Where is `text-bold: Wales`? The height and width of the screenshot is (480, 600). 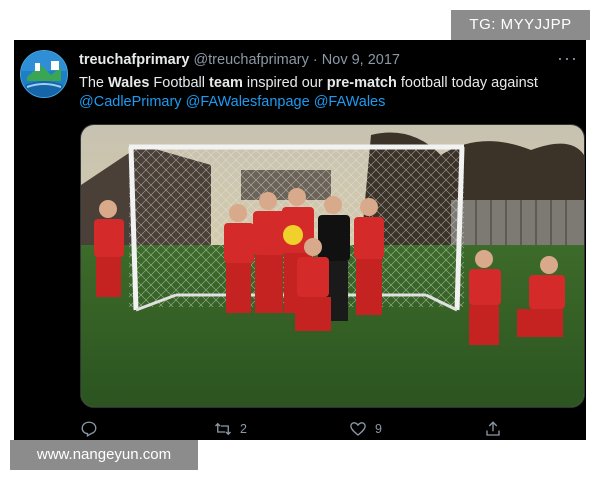
text-bold: Wales is located at coordinates (129, 83).